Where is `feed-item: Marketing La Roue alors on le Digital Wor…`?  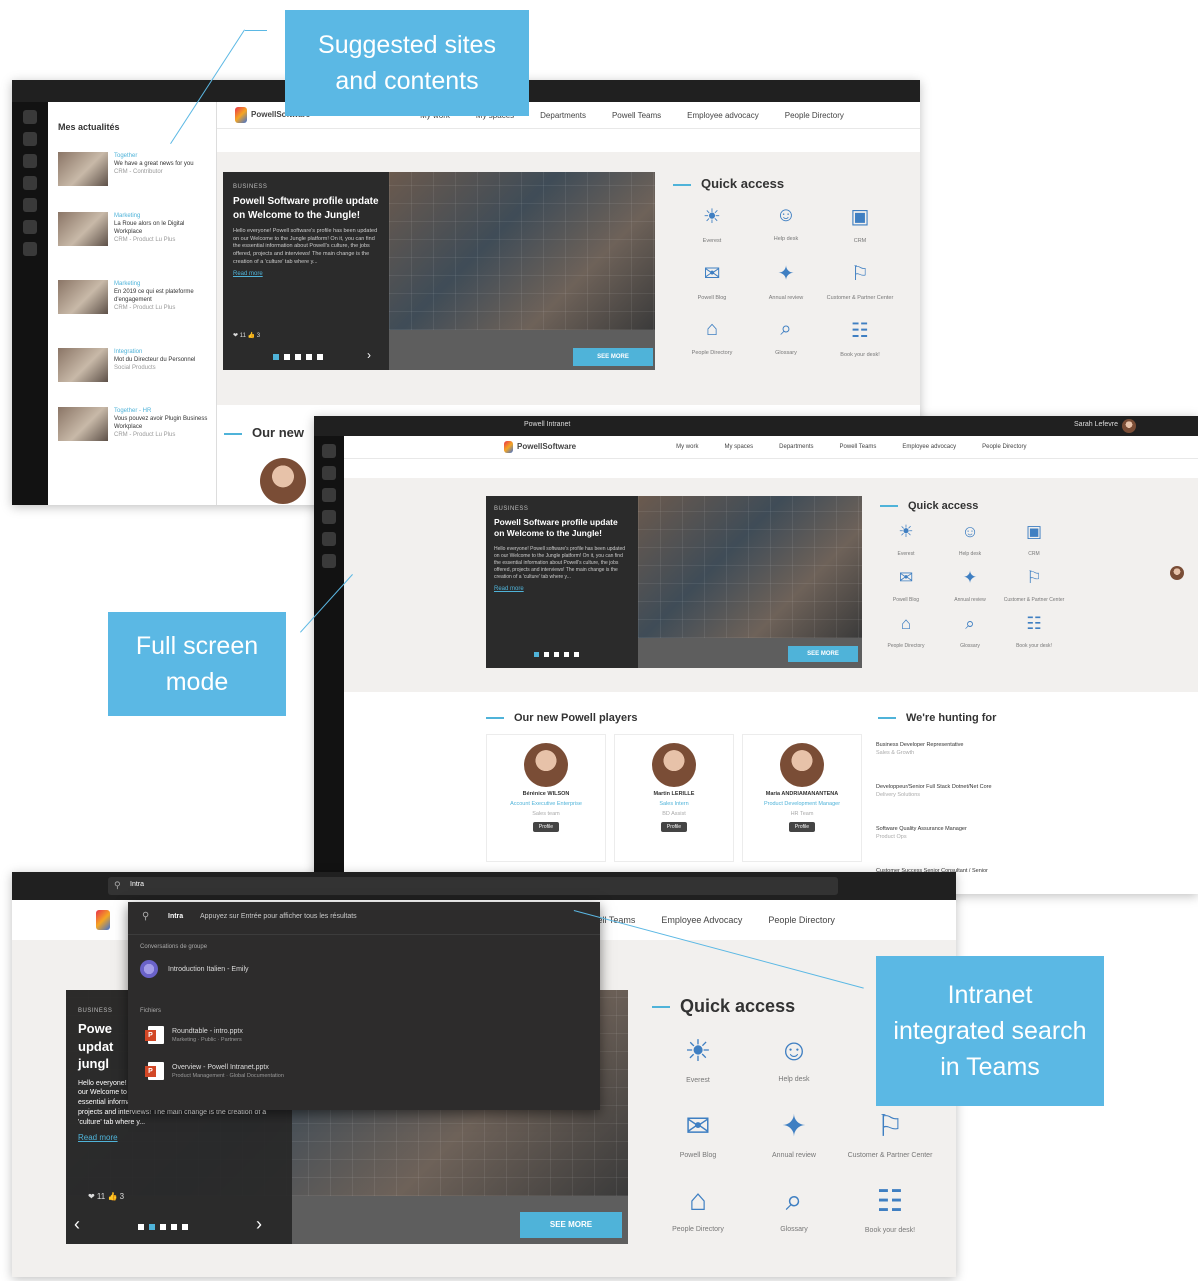 feed-item: Marketing La Roue alors on le Digital Wor… is located at coordinates (133, 229).